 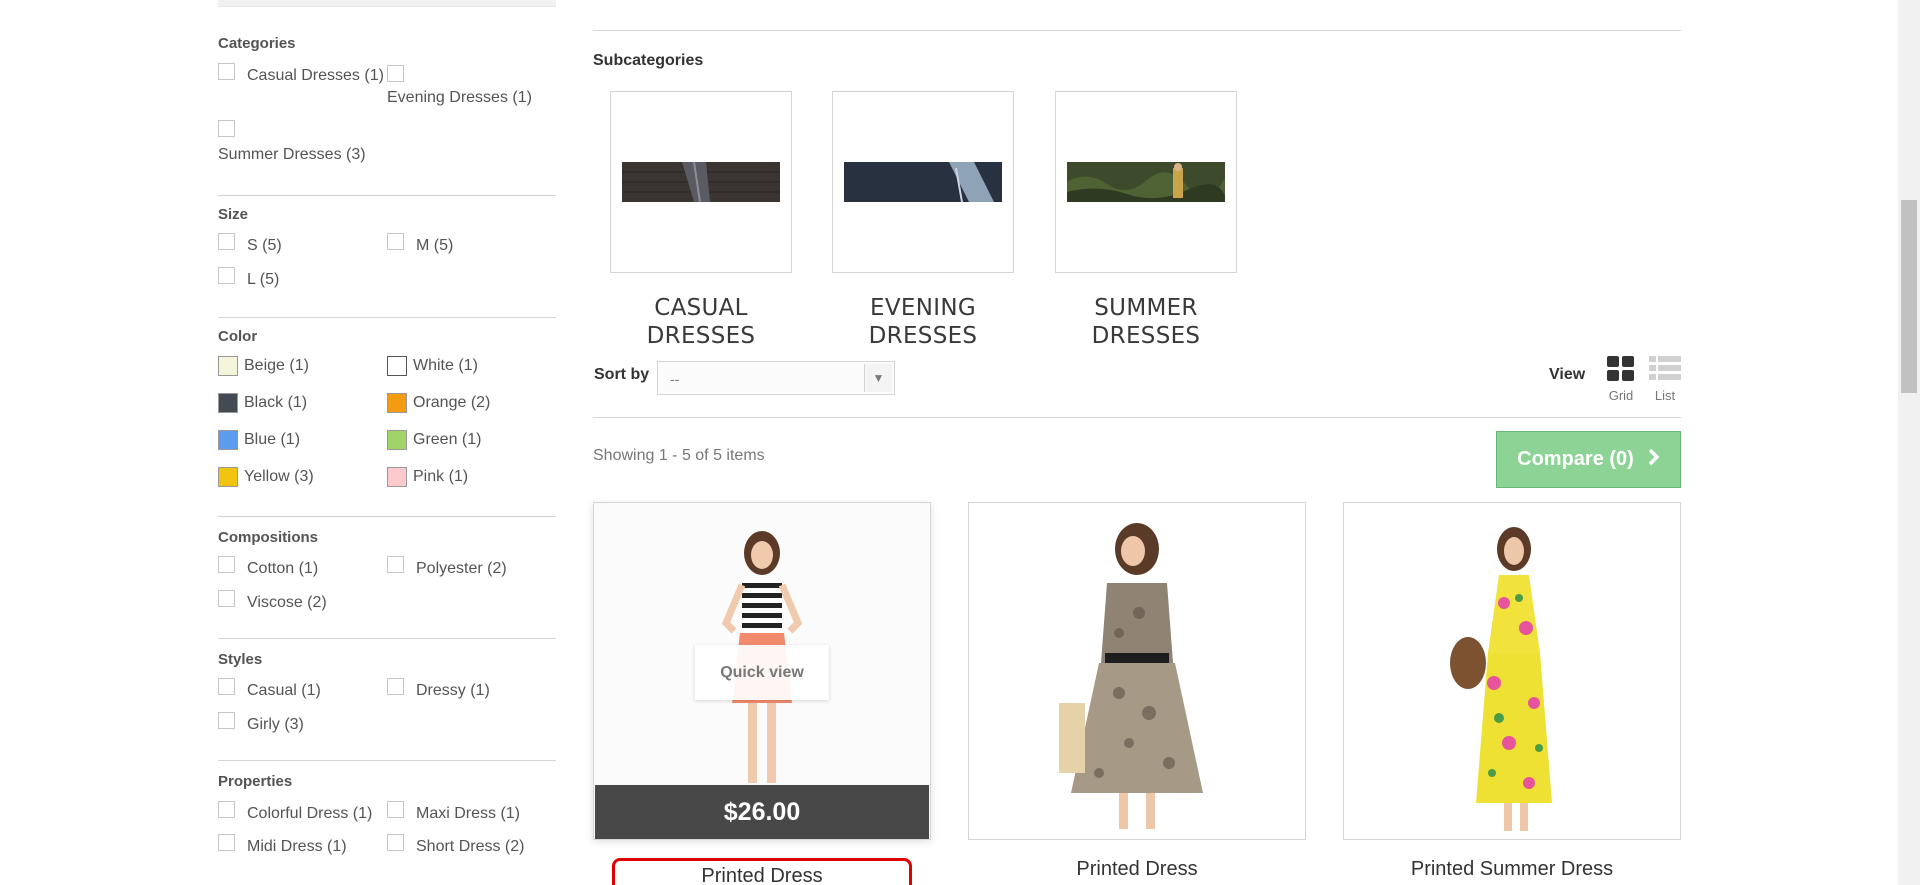 I want to click on color-swatch-white, so click(x=397, y=366).